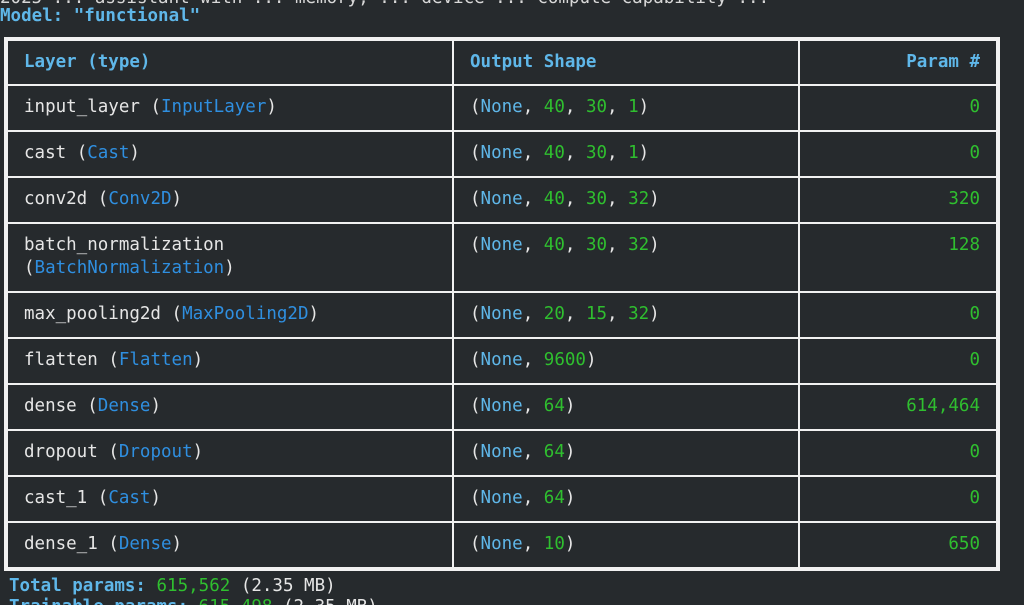 The width and height of the screenshot is (1024, 605). I want to click on column-header-layer: Layer (type), so click(230, 62).